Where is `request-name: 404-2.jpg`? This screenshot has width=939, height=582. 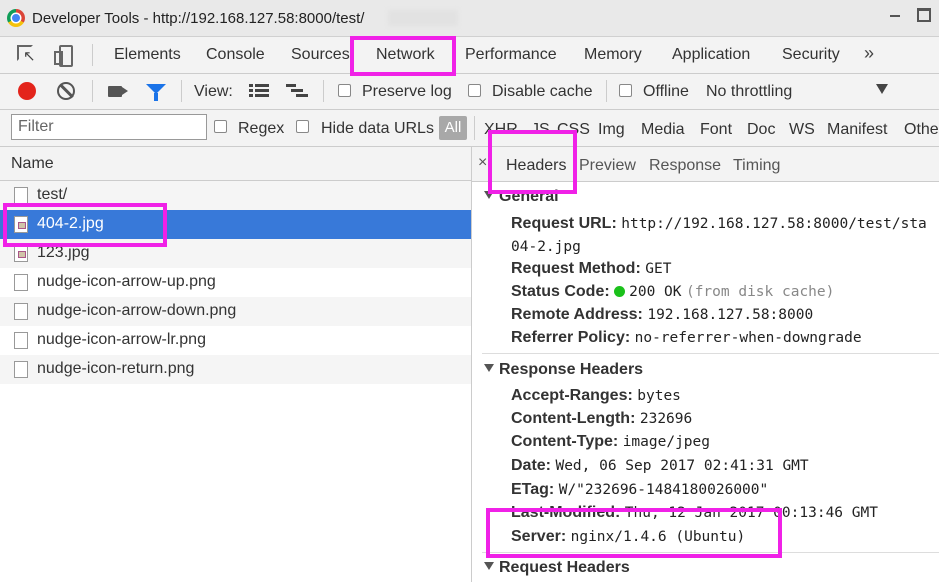
request-name: 404-2.jpg is located at coordinates (70, 223).